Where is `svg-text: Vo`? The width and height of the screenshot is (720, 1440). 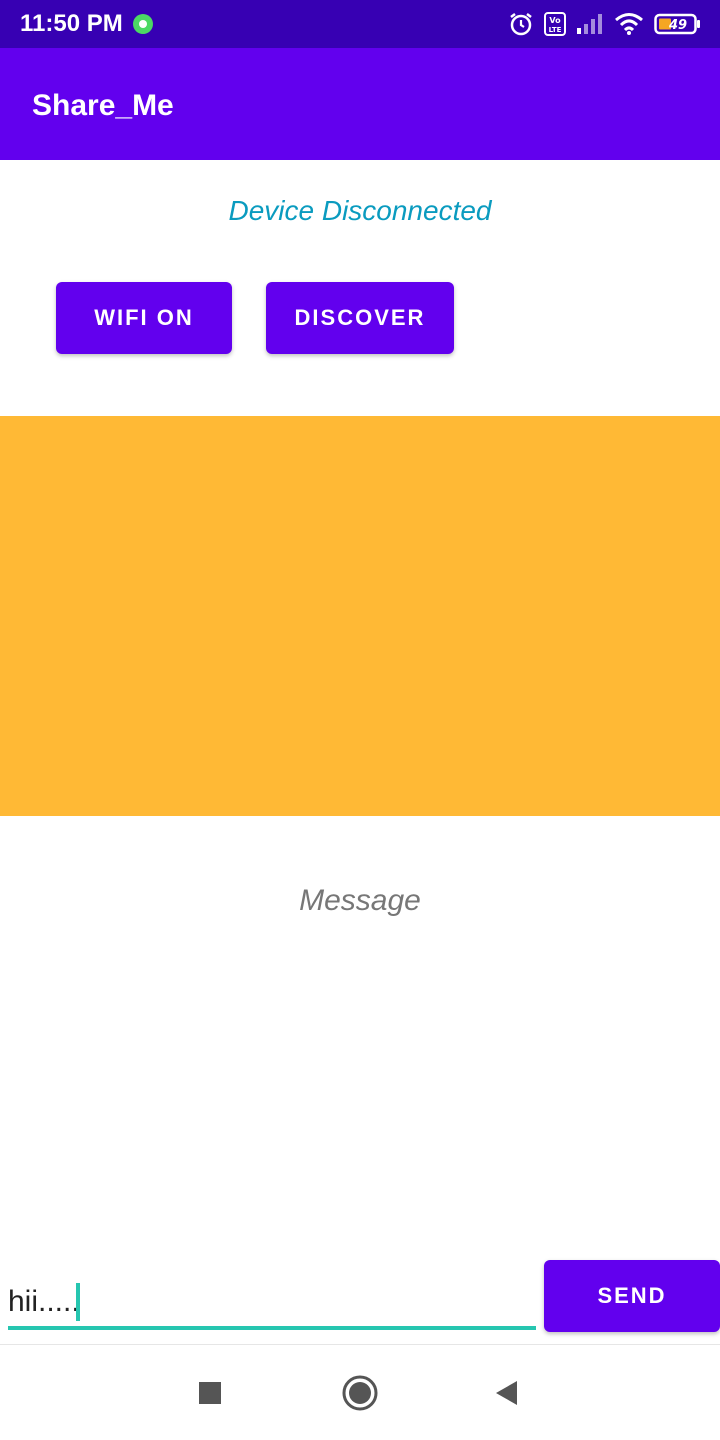 svg-text: Vo is located at coordinates (555, 20).